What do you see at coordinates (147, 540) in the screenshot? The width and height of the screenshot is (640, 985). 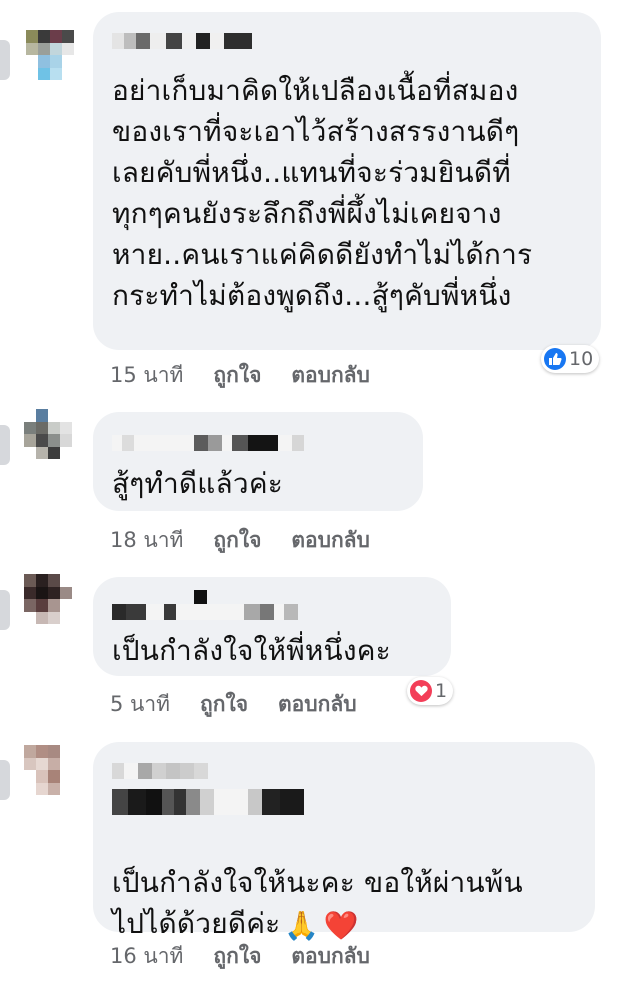 I see `timestamp: 18 นาที` at bounding box center [147, 540].